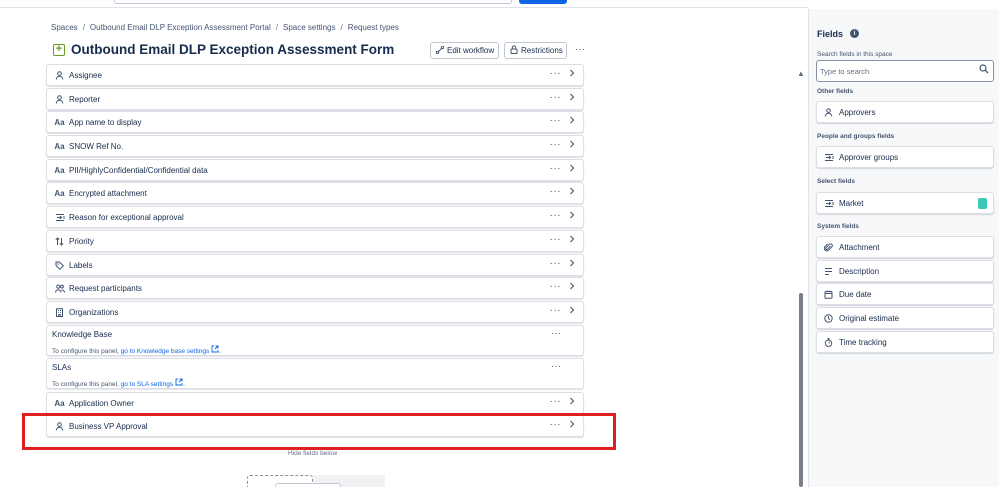  Describe the element at coordinates (81, 265) in the screenshot. I see `field-label: Labels` at that location.